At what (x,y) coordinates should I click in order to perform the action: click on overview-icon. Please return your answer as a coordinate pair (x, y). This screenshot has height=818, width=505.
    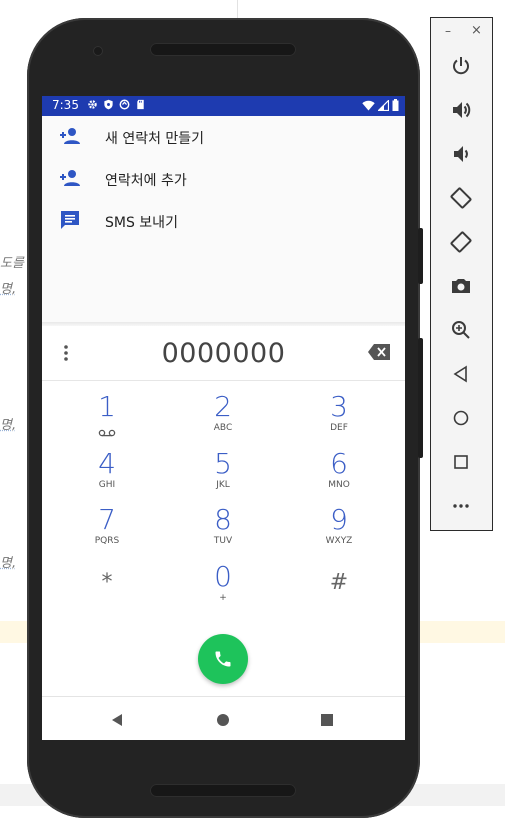
    Looking at the image, I should click on (461, 462).